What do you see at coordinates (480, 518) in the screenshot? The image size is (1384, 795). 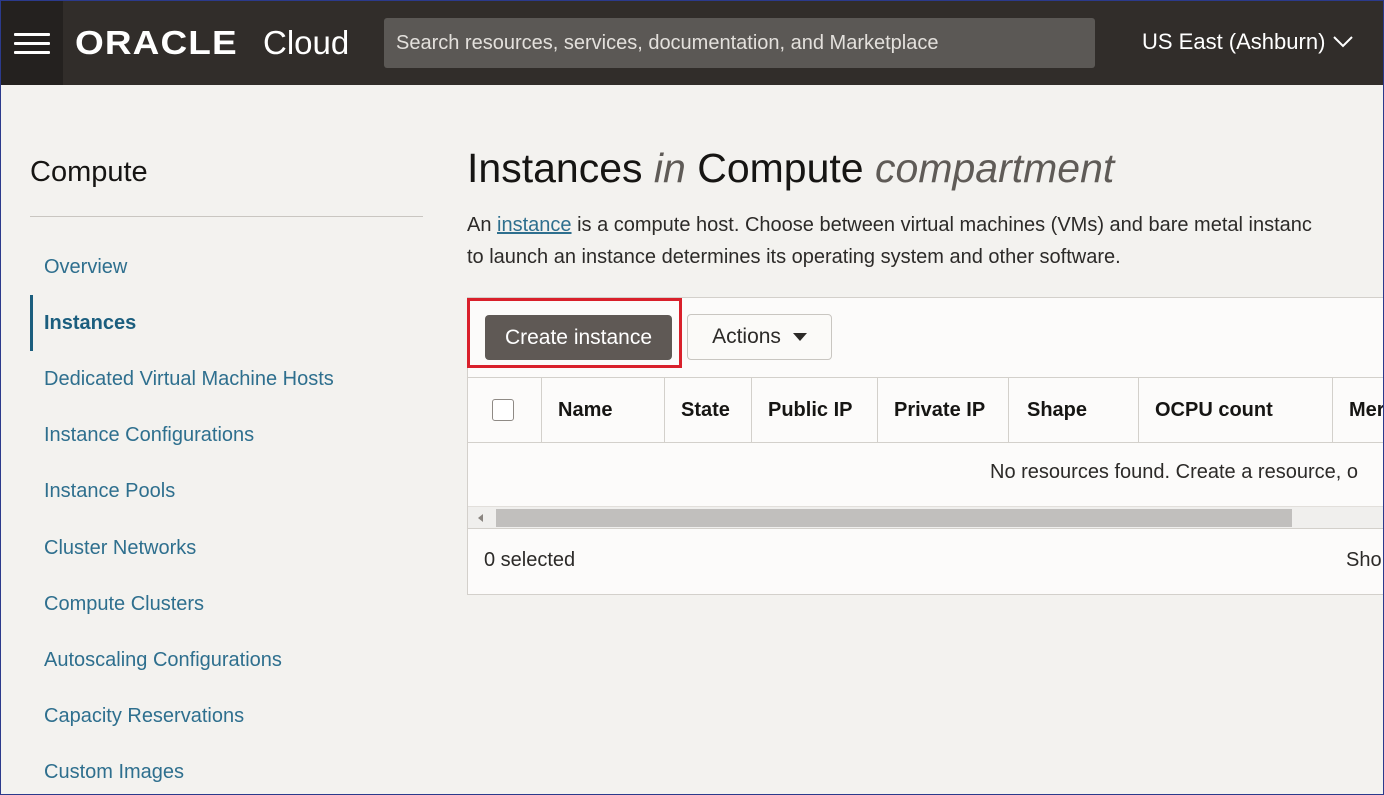 I see `scroll-left-icon` at bounding box center [480, 518].